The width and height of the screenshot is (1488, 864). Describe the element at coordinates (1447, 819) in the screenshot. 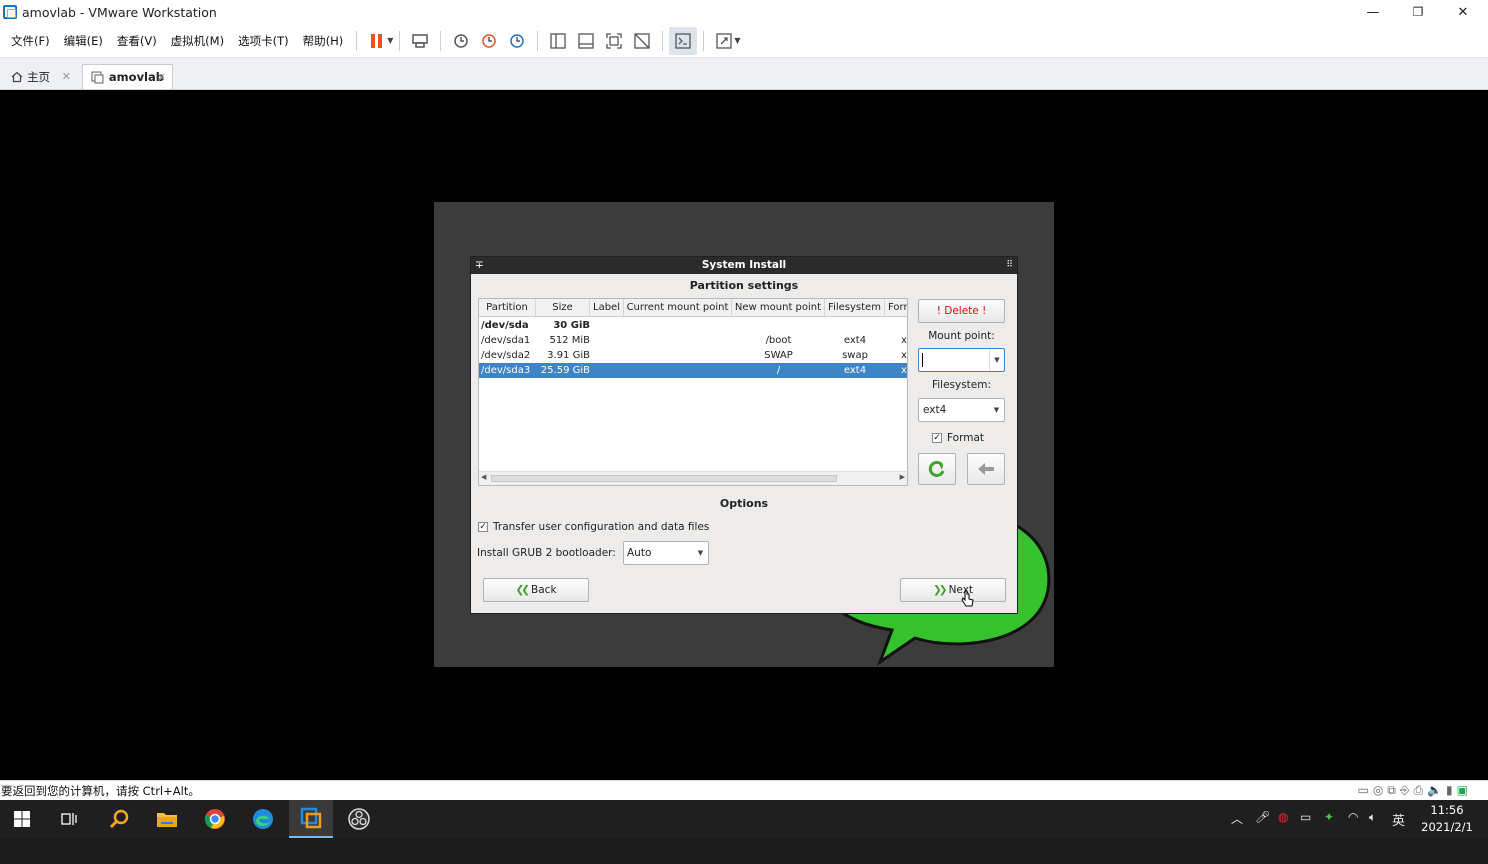

I see `system-clock: 11:56 2021/2/1` at that location.